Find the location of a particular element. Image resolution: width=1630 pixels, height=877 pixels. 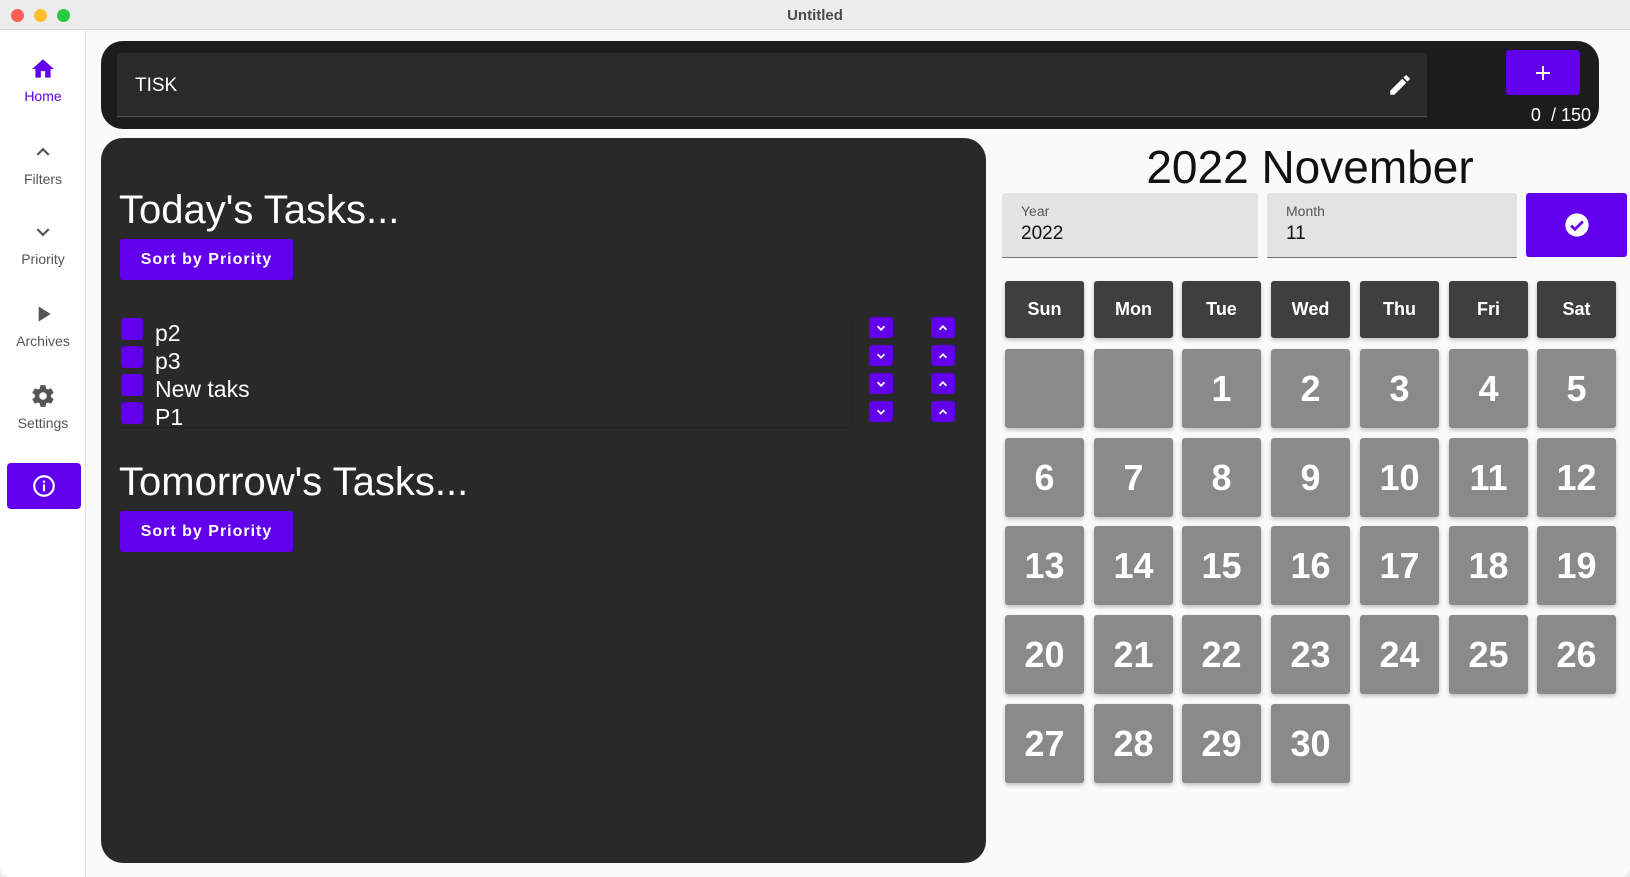

play-icon is located at coordinates (44, 314).